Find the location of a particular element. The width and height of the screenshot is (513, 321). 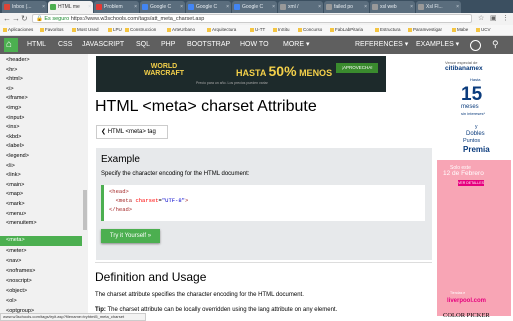

nav-css: CSS is located at coordinates (65, 45).